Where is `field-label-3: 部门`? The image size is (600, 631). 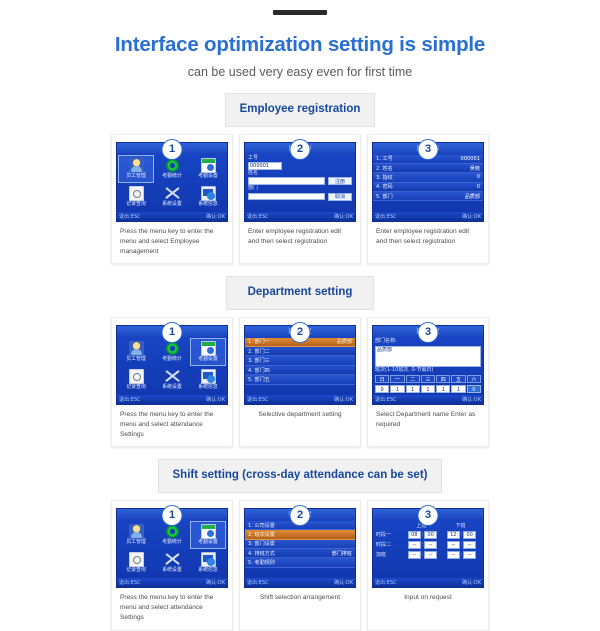
field-label-3: 部门 is located at coordinates (253, 188).